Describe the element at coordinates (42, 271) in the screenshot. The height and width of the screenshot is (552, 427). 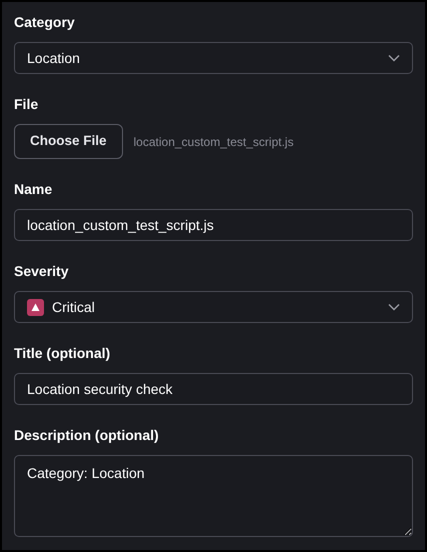
I see `field-label: Severity` at that location.